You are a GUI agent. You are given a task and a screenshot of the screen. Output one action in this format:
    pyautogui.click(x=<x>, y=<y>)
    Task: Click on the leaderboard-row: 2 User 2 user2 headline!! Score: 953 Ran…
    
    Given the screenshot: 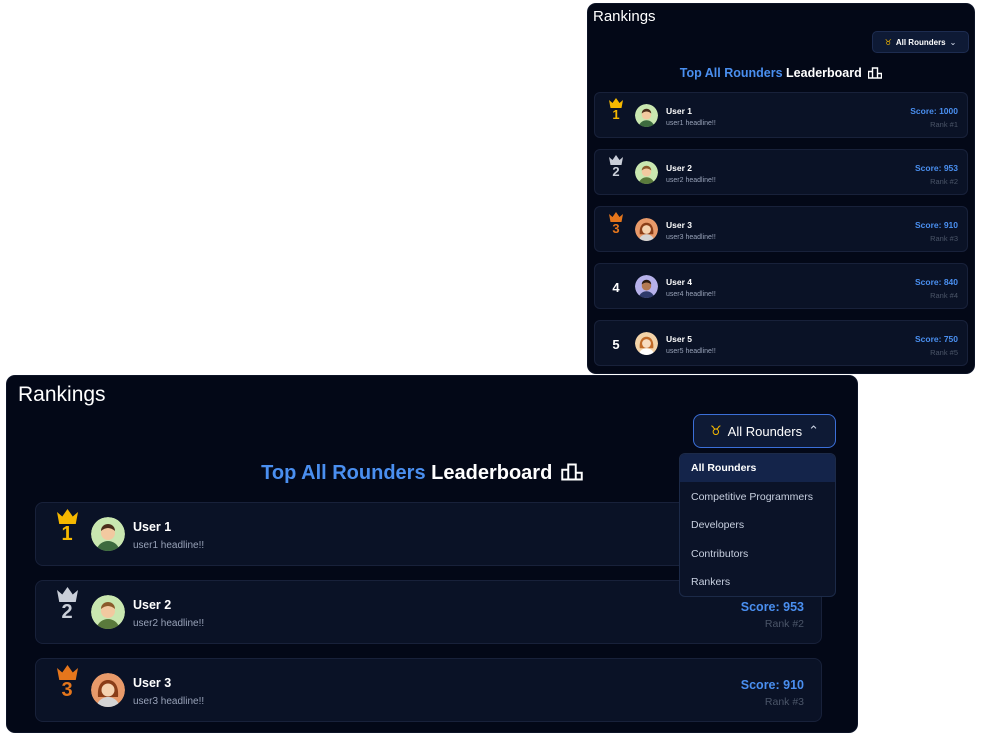 What is the action you would take?
    pyautogui.click(x=781, y=172)
    